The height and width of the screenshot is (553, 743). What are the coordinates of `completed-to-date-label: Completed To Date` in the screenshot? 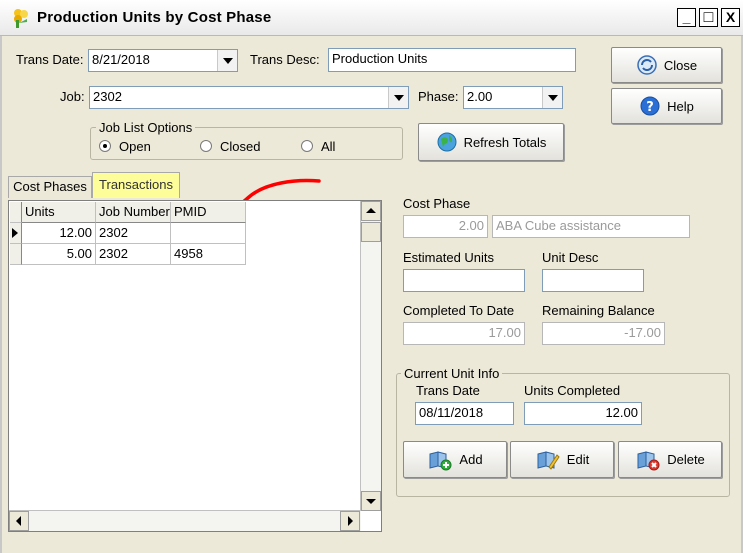 It's located at (459, 310).